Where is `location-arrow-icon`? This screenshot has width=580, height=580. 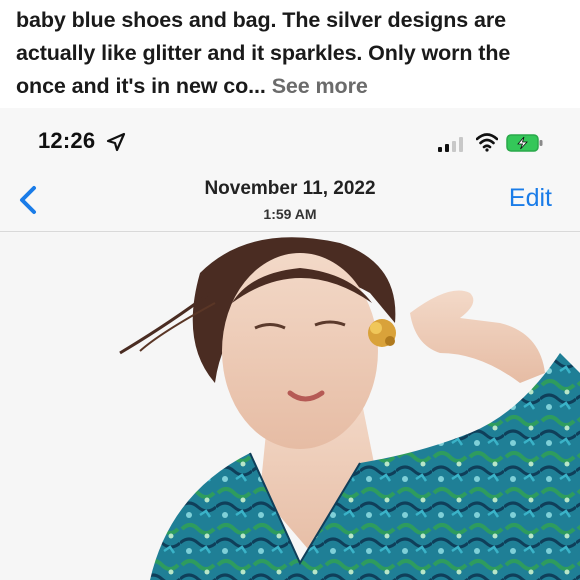
location-arrow-icon is located at coordinates (116, 142).